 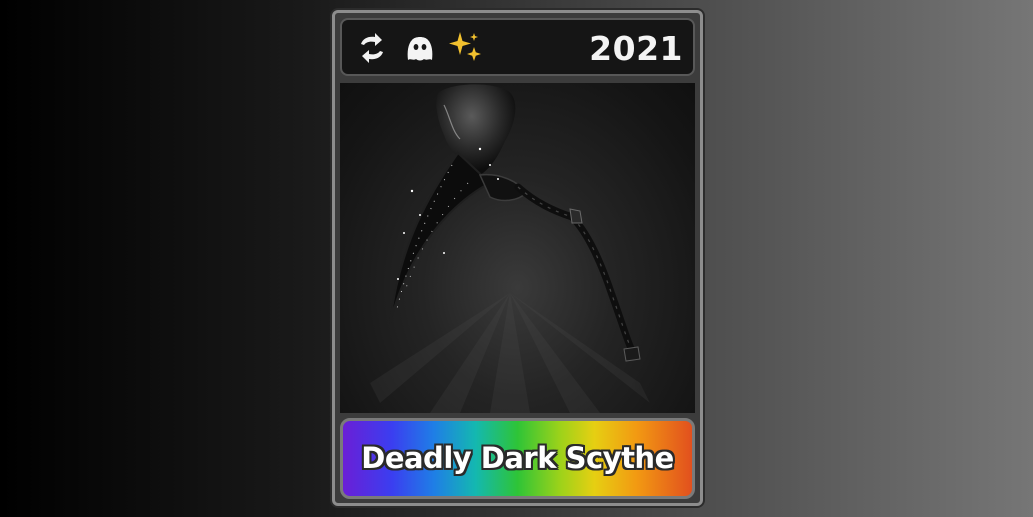 What do you see at coordinates (636, 48) in the screenshot?
I see `year-label: 2021` at bounding box center [636, 48].